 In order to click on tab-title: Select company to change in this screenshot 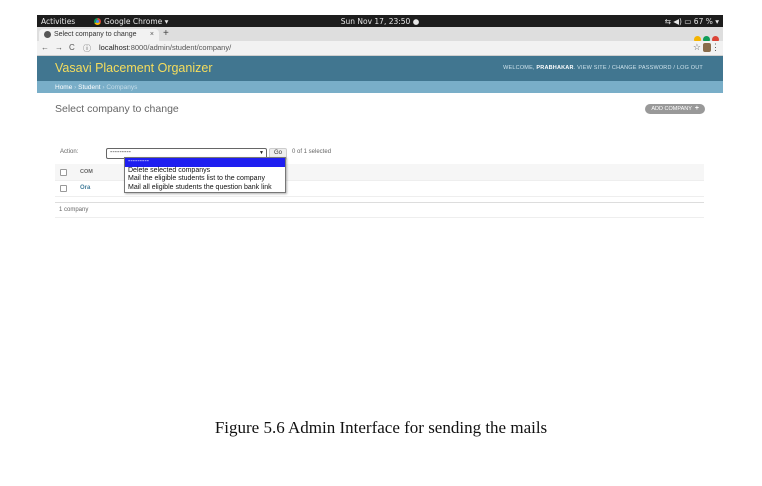, I will do `click(95, 34)`.